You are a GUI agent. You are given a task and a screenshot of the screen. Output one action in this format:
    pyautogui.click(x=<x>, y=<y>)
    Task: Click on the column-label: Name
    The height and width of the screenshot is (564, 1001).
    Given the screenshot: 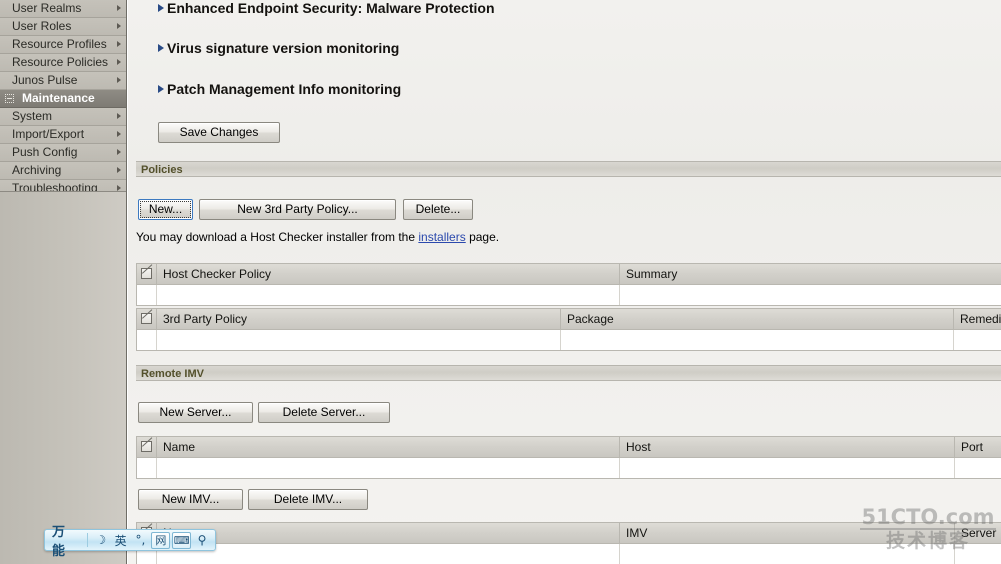 What is the action you would take?
    pyautogui.click(x=179, y=447)
    